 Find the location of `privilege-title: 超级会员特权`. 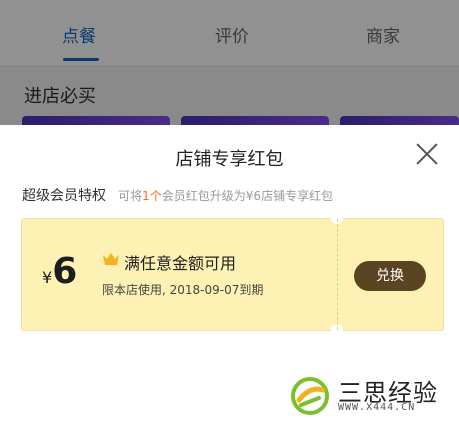

privilege-title: 超级会员特权 is located at coordinates (64, 196).